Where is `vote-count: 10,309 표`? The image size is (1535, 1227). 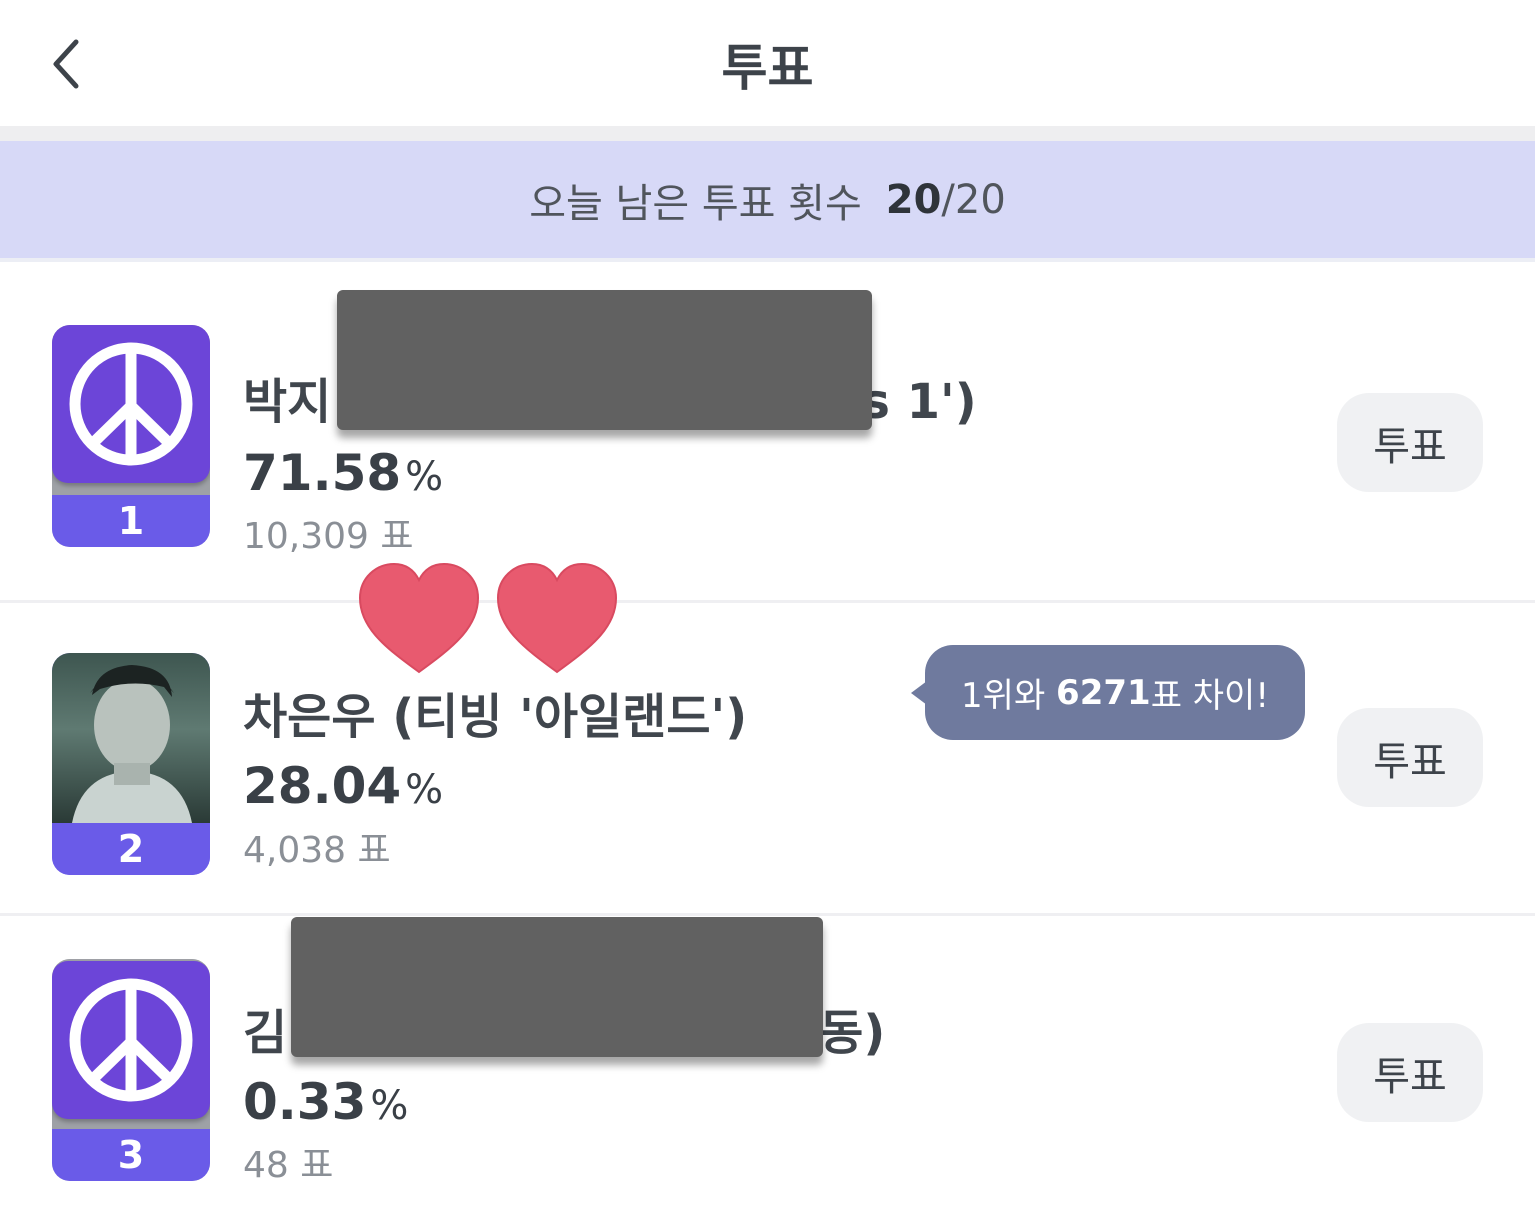
vote-count: 10,309 표 is located at coordinates (328, 533).